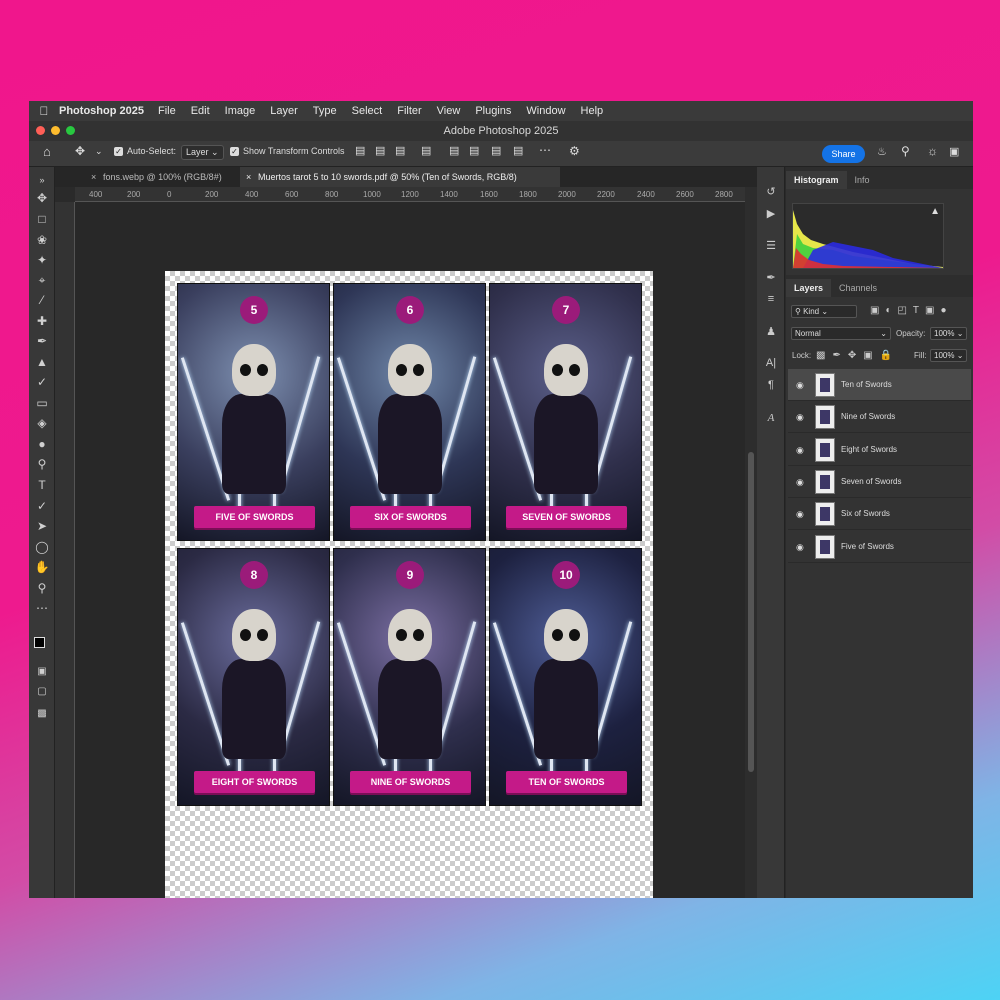 The width and height of the screenshot is (1000, 1000). Describe the element at coordinates (42, 382) in the screenshot. I see `history-brush-tool-icon: ✓` at that location.